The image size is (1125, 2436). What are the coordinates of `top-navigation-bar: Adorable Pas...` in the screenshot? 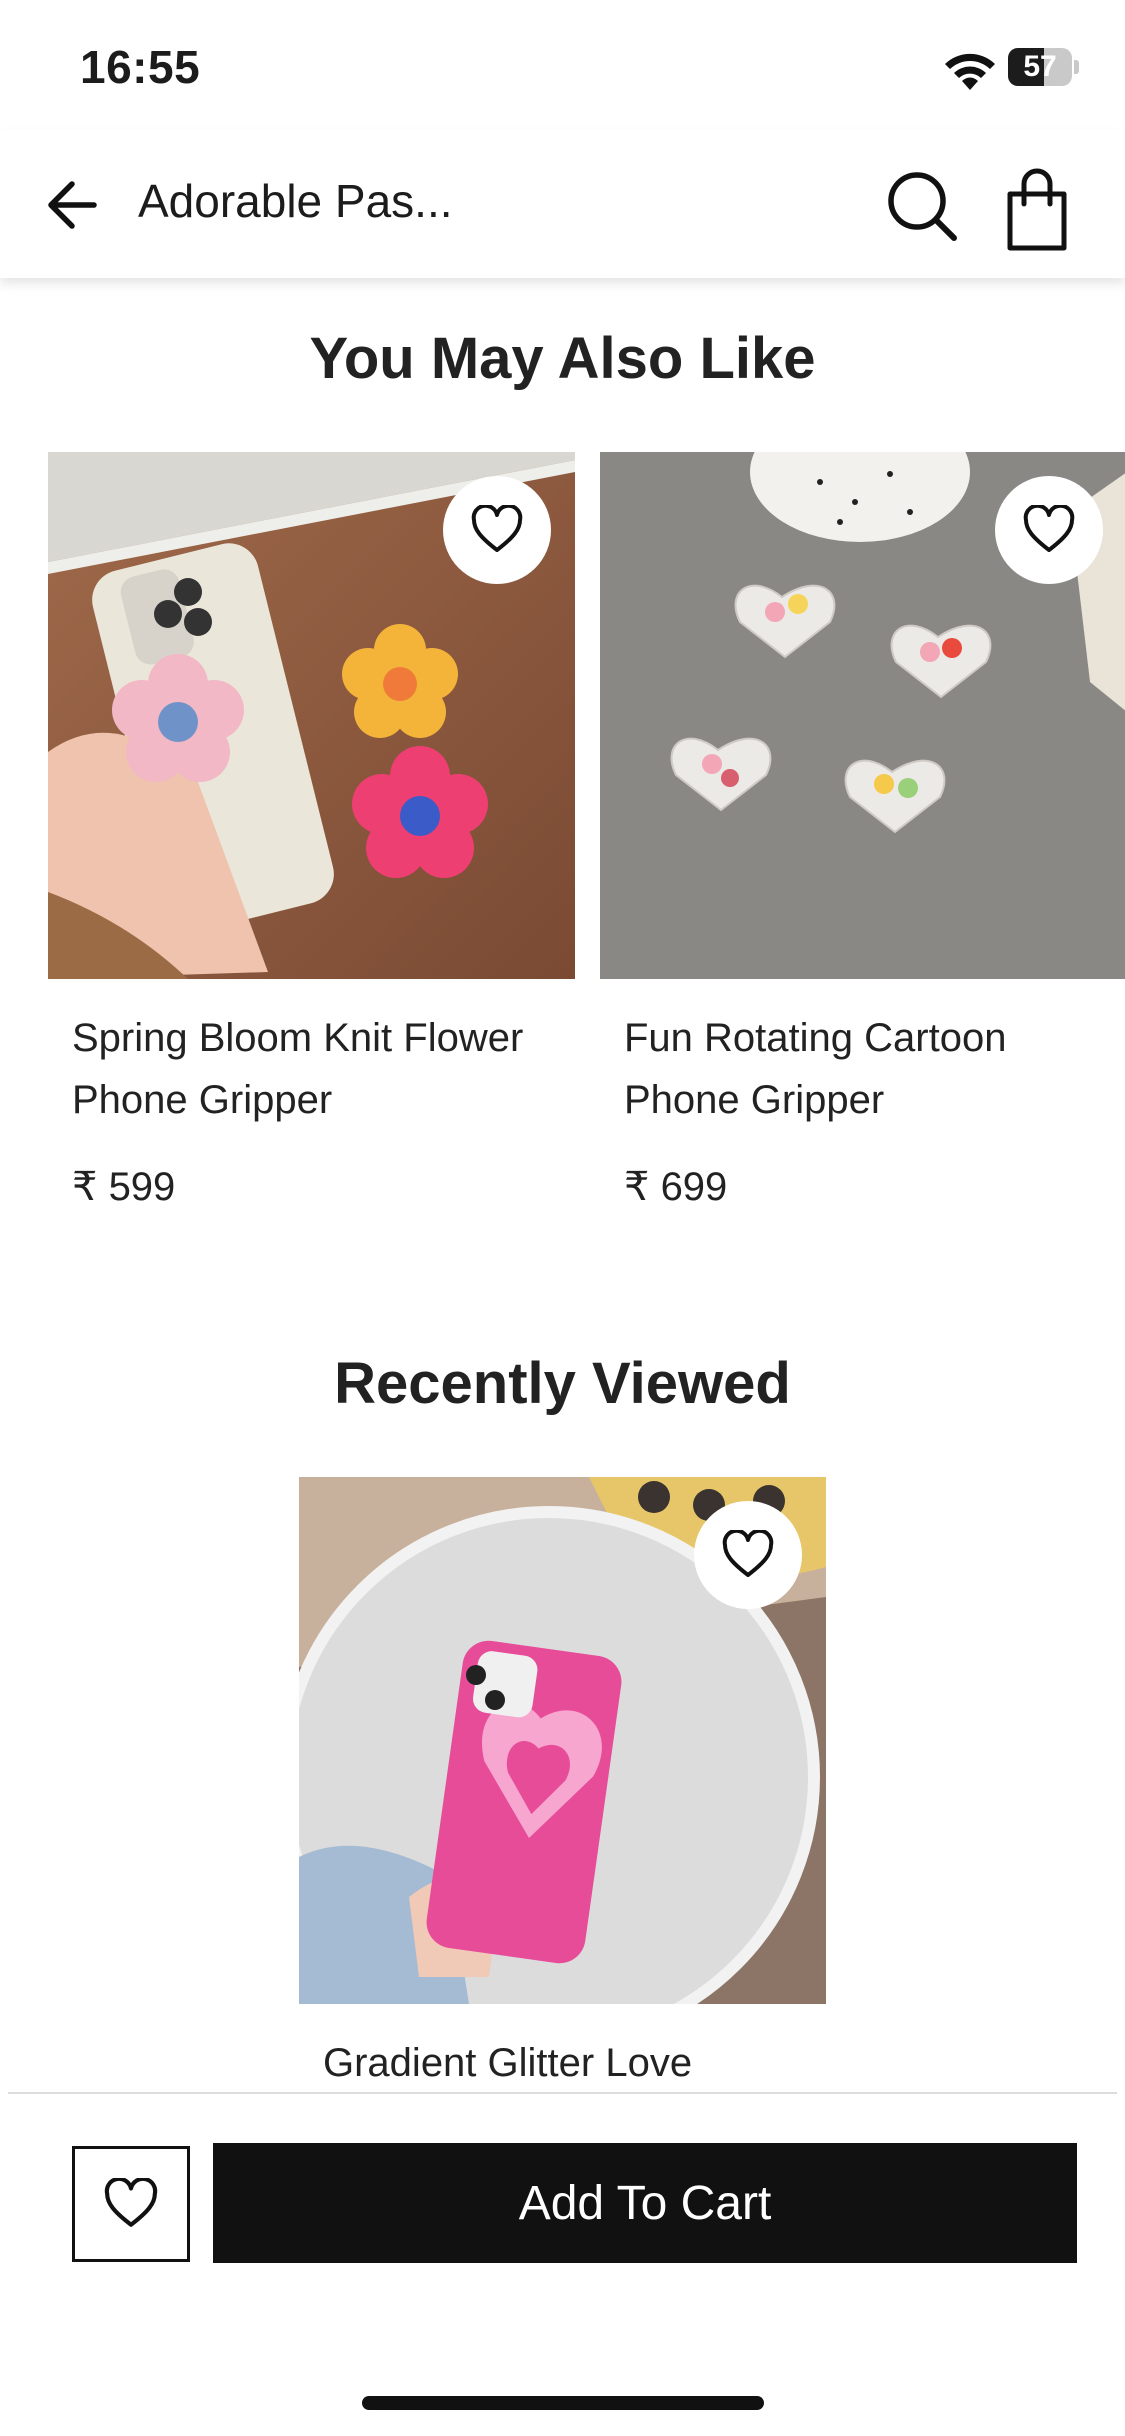 It's located at (562, 204).